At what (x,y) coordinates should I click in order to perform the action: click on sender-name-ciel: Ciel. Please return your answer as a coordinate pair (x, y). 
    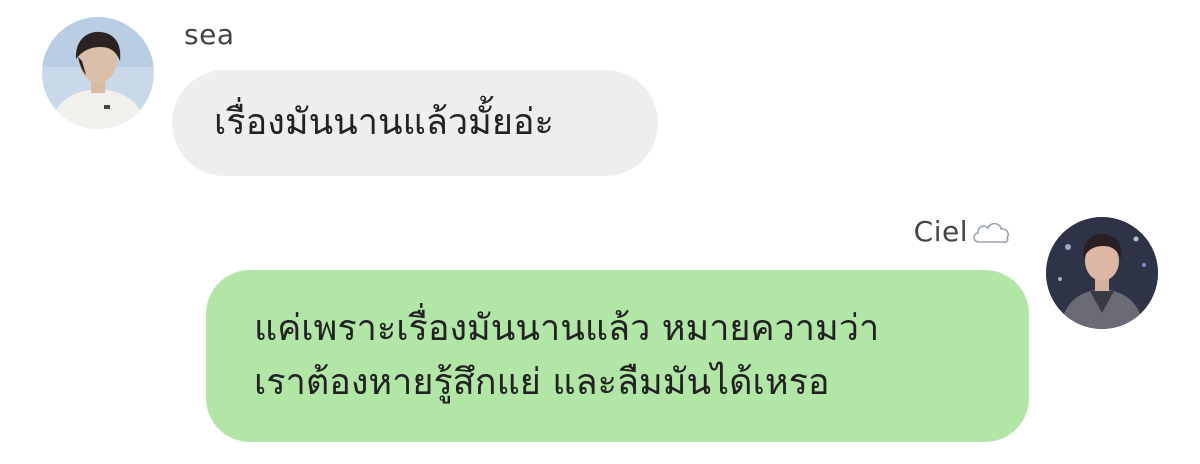
    Looking at the image, I should click on (963, 231).